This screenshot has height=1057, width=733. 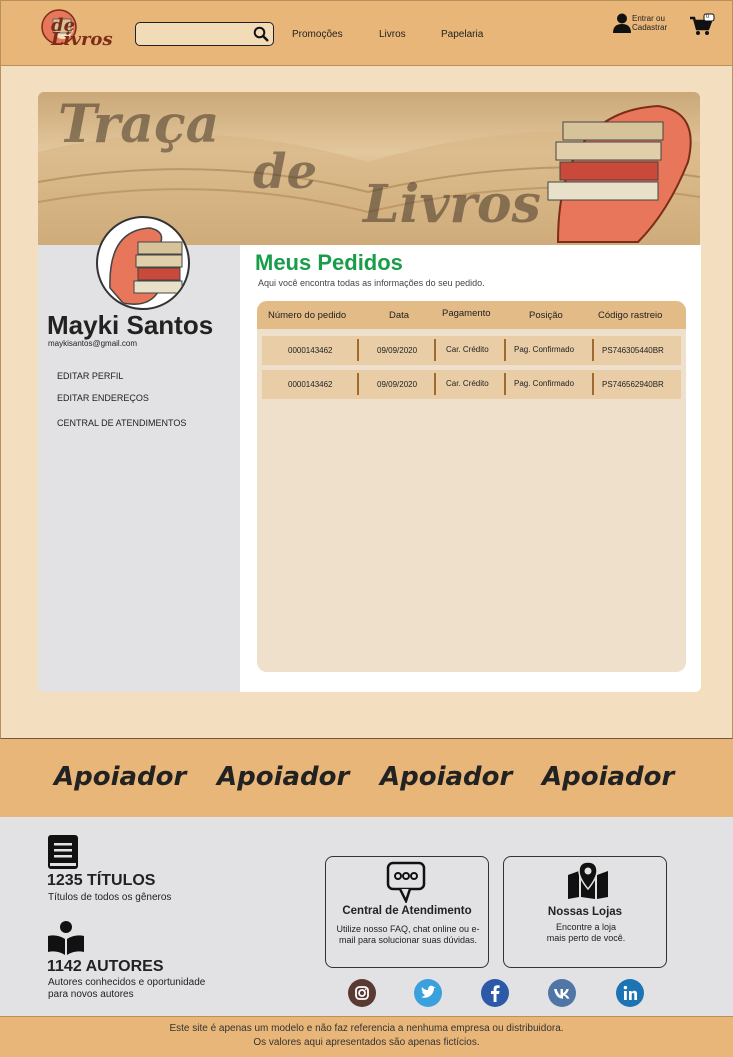 I want to click on twitter-icon, so click(x=428, y=993).